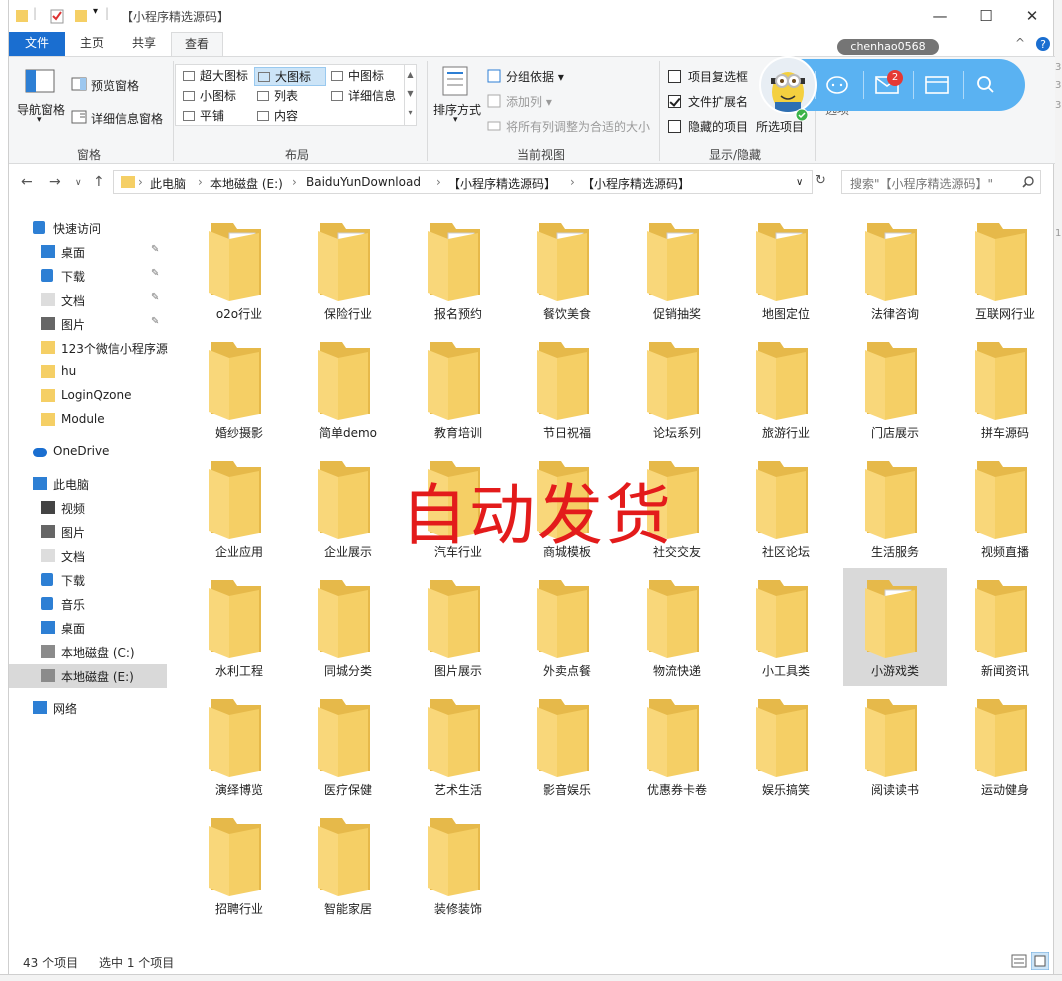 Image resolution: width=1062 pixels, height=981 pixels. I want to click on folder-item: 演绎博览, so click(239, 746).